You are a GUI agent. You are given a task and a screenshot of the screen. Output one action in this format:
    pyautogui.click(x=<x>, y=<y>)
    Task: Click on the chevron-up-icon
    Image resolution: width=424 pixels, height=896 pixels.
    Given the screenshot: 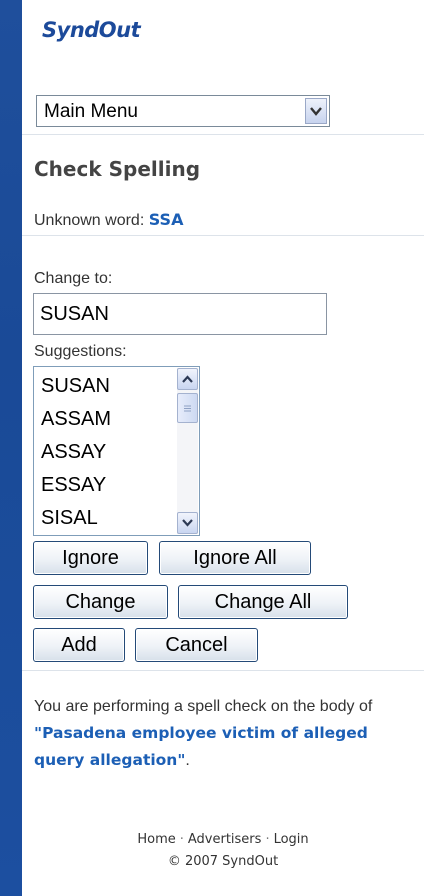 What is the action you would take?
    pyautogui.click(x=187, y=379)
    